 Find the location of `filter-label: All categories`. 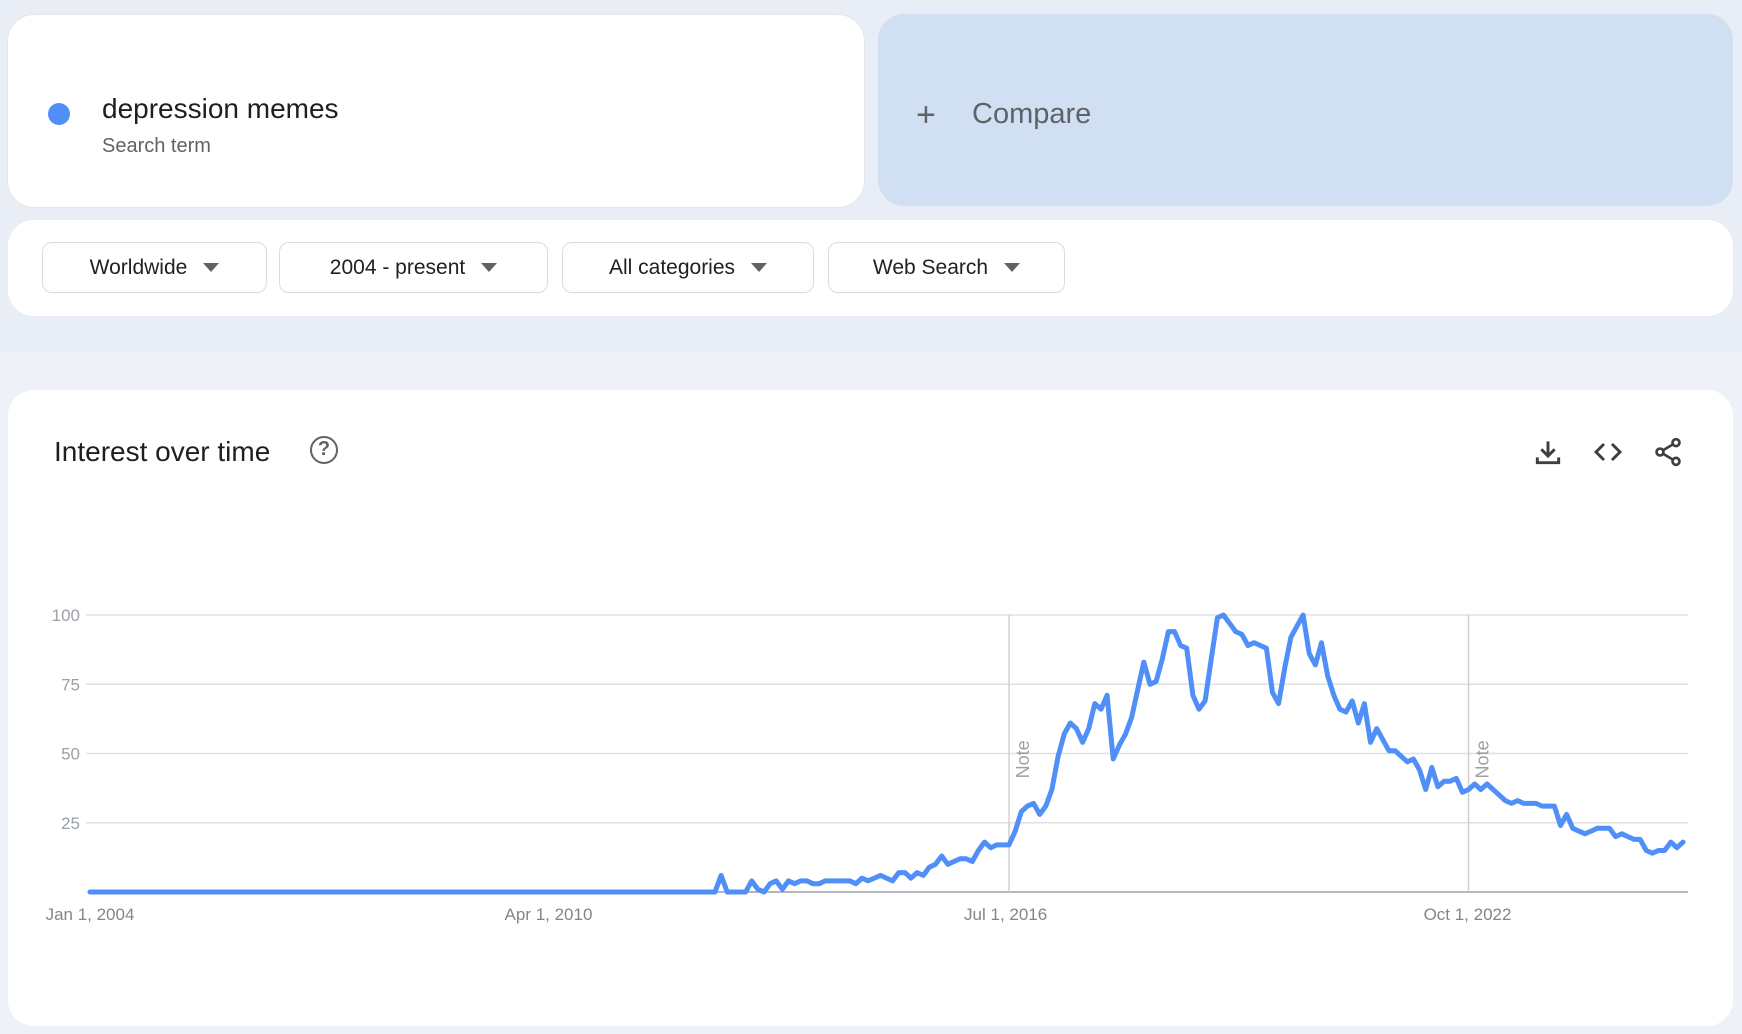

filter-label: All categories is located at coordinates (672, 267).